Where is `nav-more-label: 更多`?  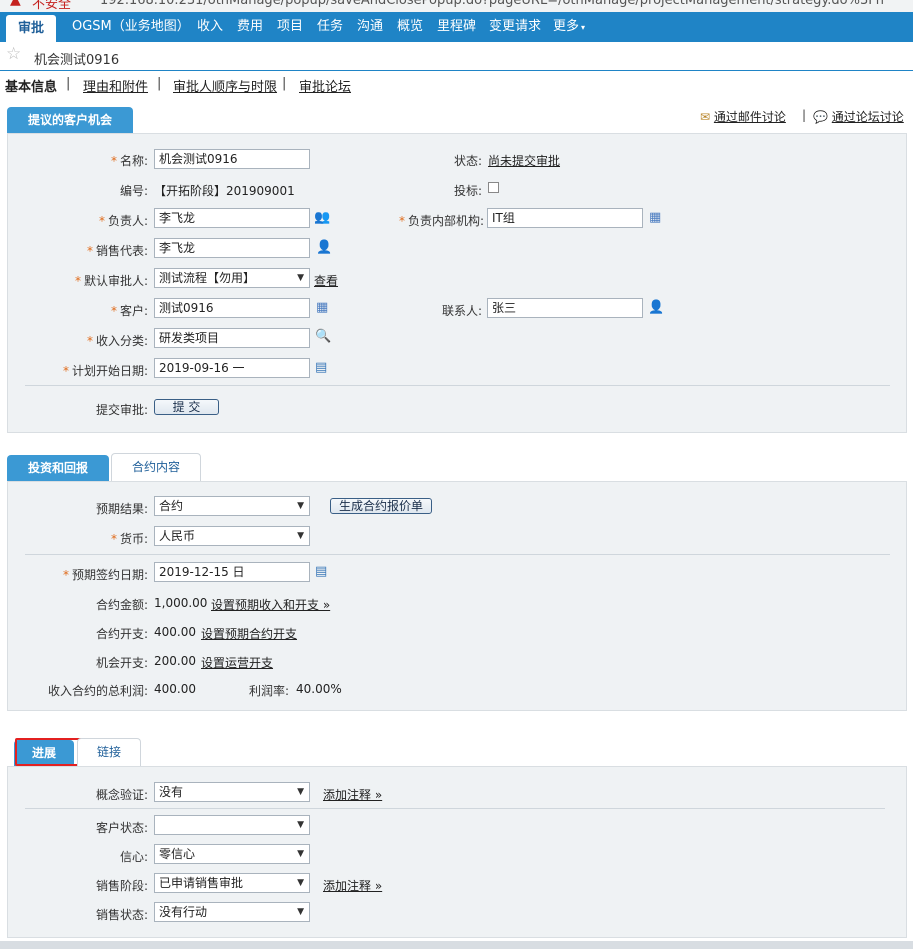 nav-more-label: 更多 is located at coordinates (566, 26).